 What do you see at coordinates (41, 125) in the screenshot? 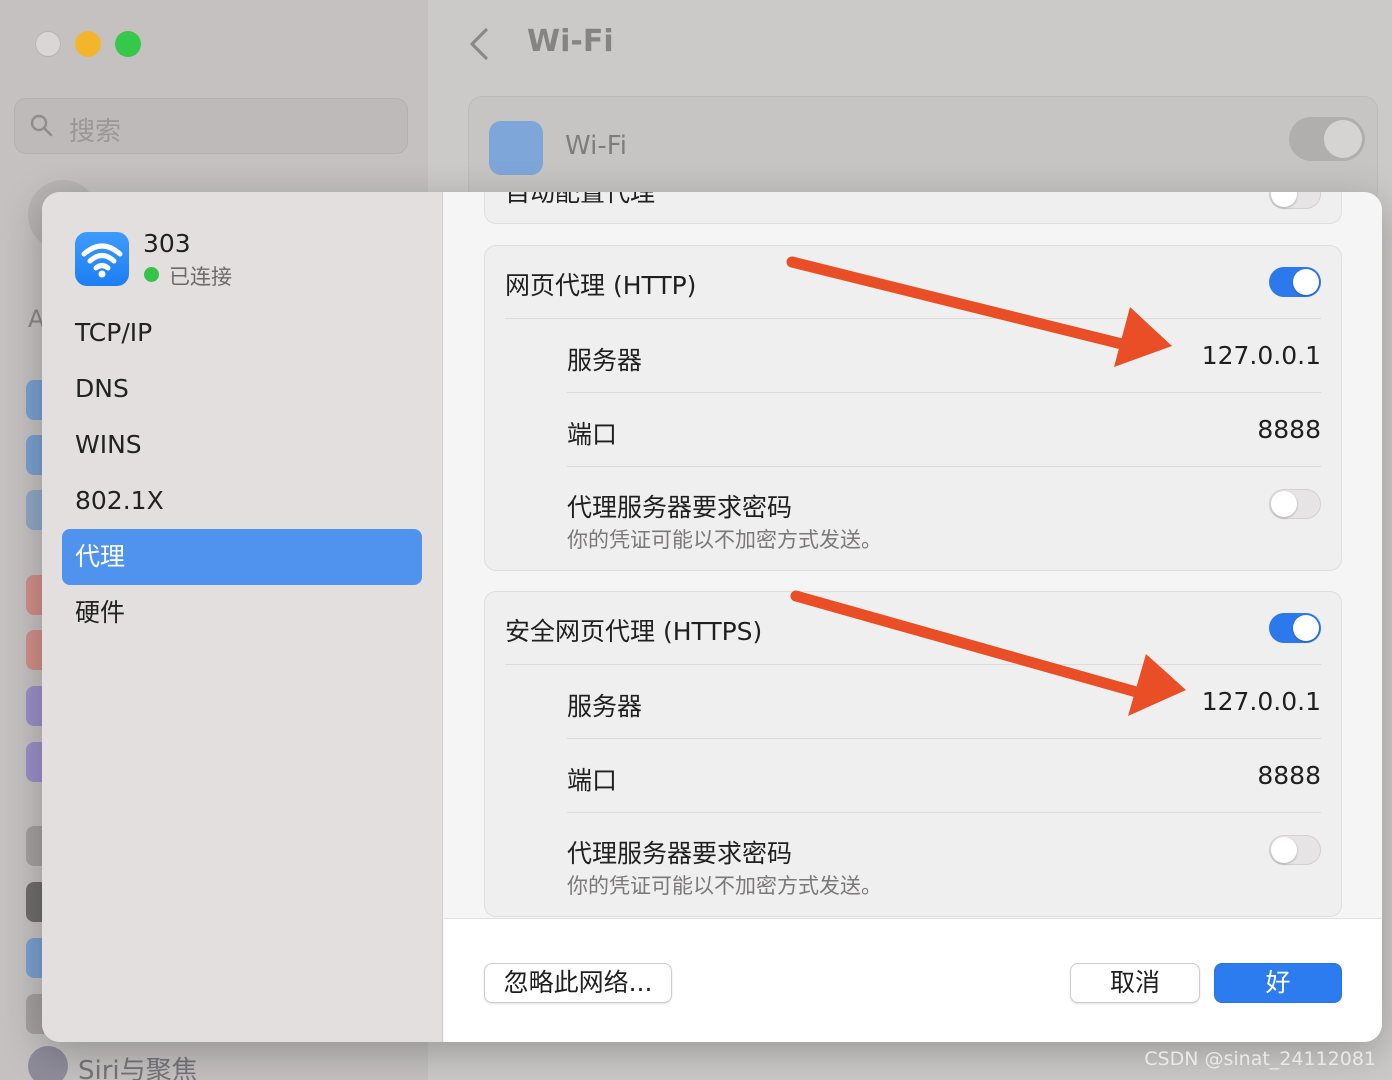
I see `search-icon` at bounding box center [41, 125].